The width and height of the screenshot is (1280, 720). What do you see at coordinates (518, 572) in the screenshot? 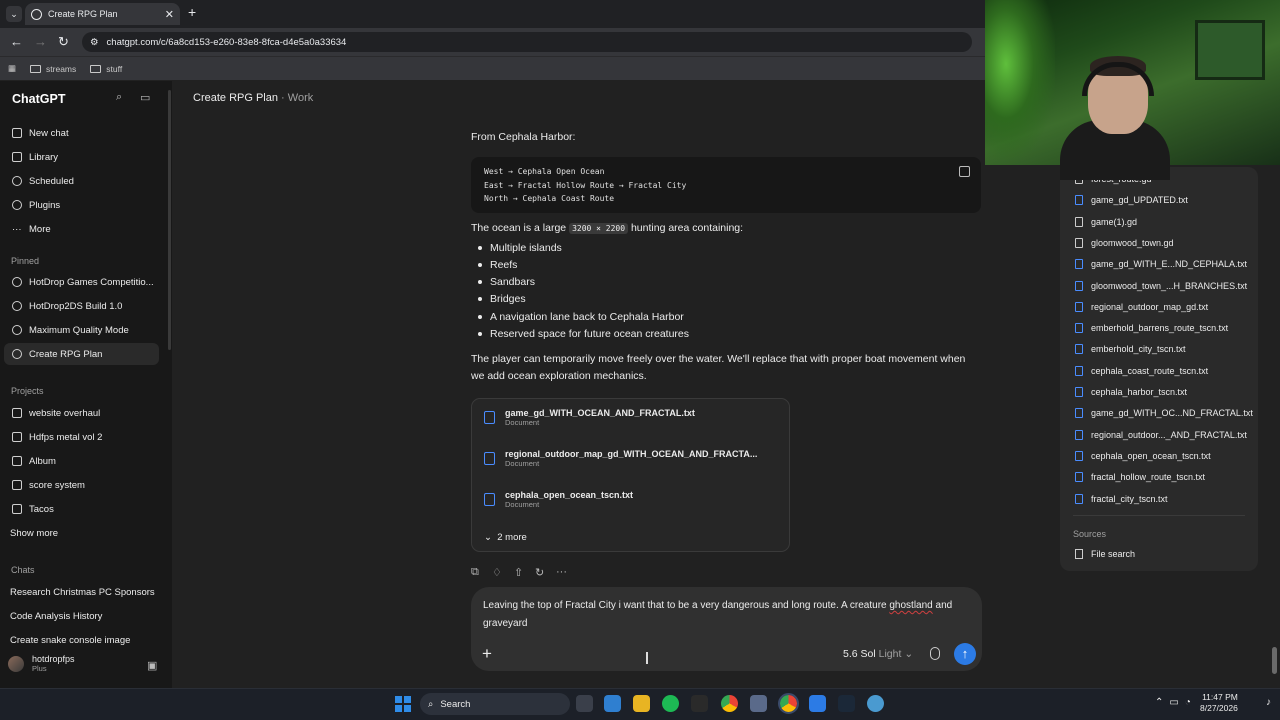
I see `share-icon: ⇧` at bounding box center [518, 572].